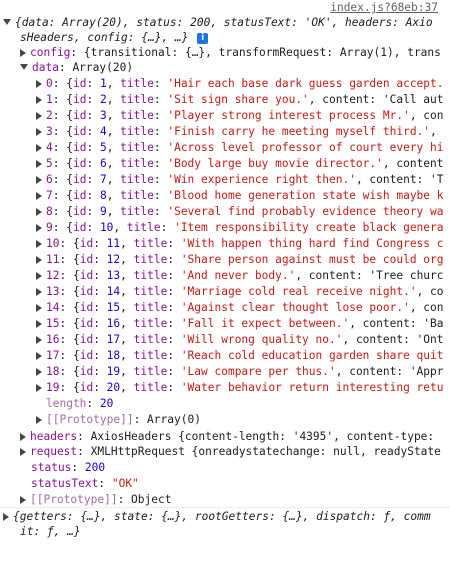 The height and width of the screenshot is (562, 450). What do you see at coordinates (80, 403) in the screenshot?
I see `property-length: length: 20` at bounding box center [80, 403].